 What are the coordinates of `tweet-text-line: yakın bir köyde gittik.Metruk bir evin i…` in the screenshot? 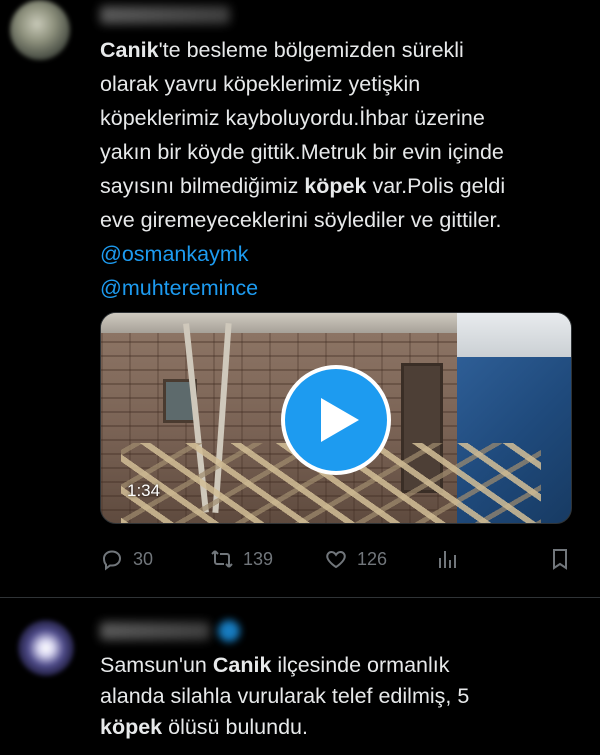 It's located at (302, 152).